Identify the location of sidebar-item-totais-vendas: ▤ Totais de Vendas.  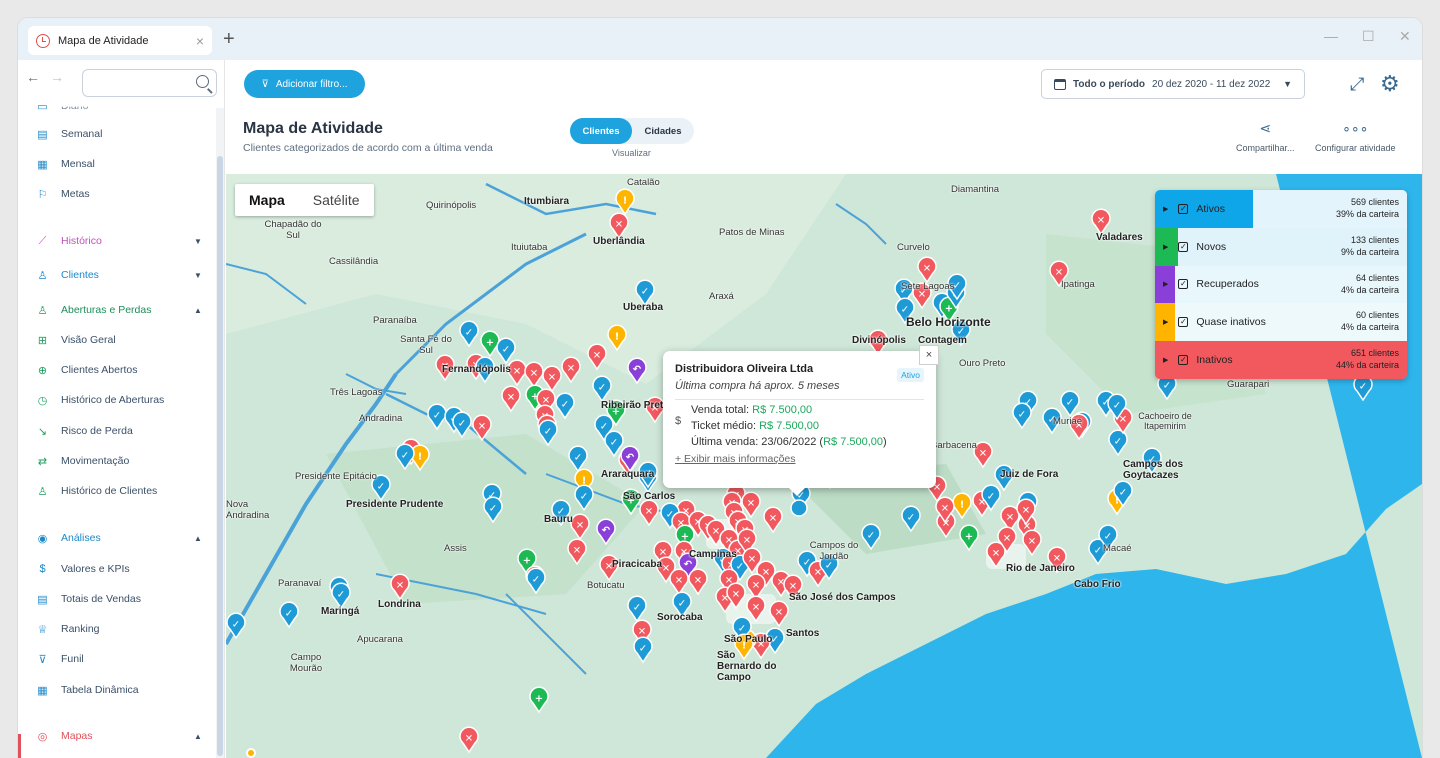
(88, 599).